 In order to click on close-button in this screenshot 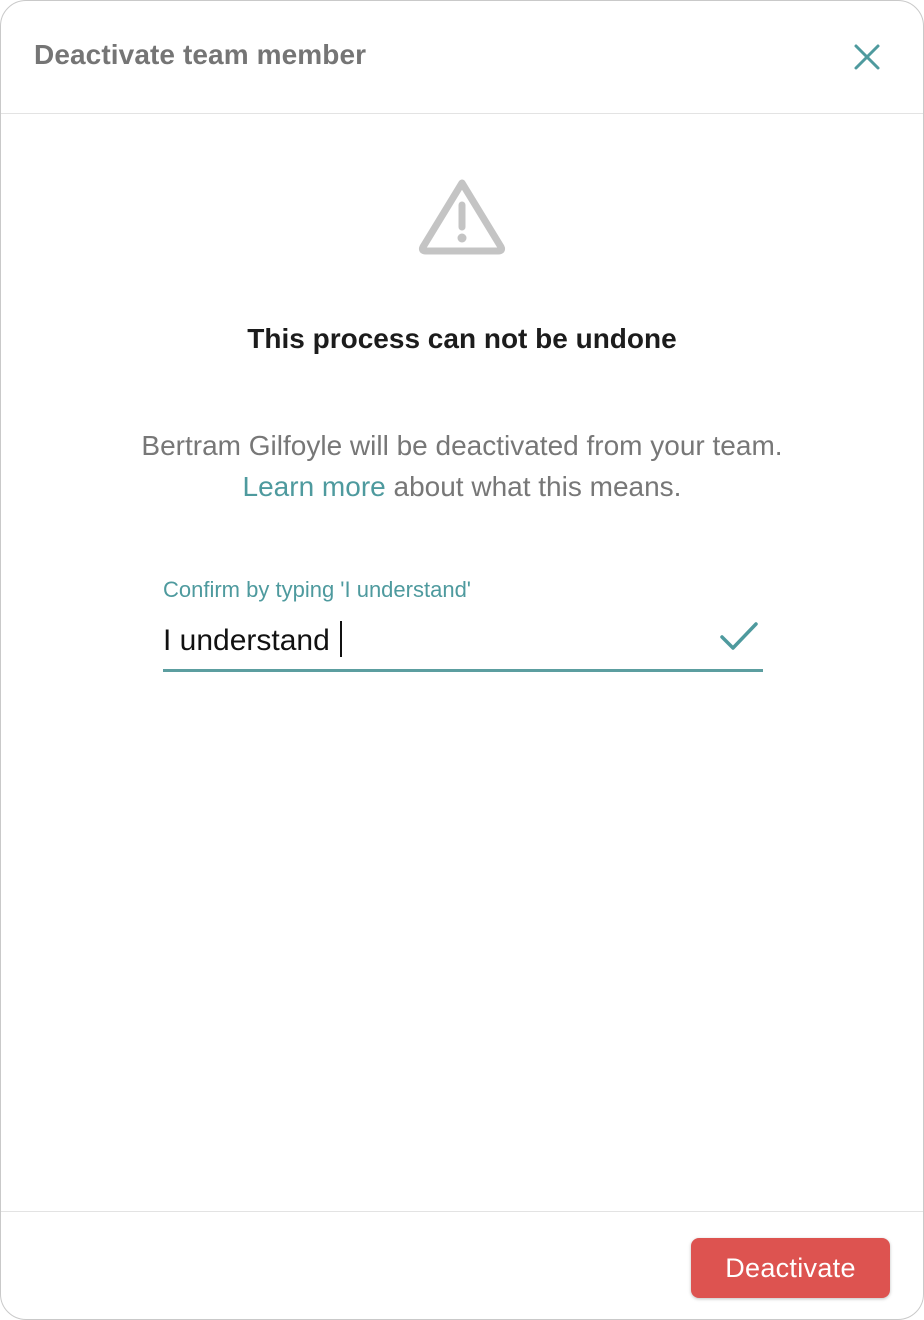, I will do `click(867, 57)`.